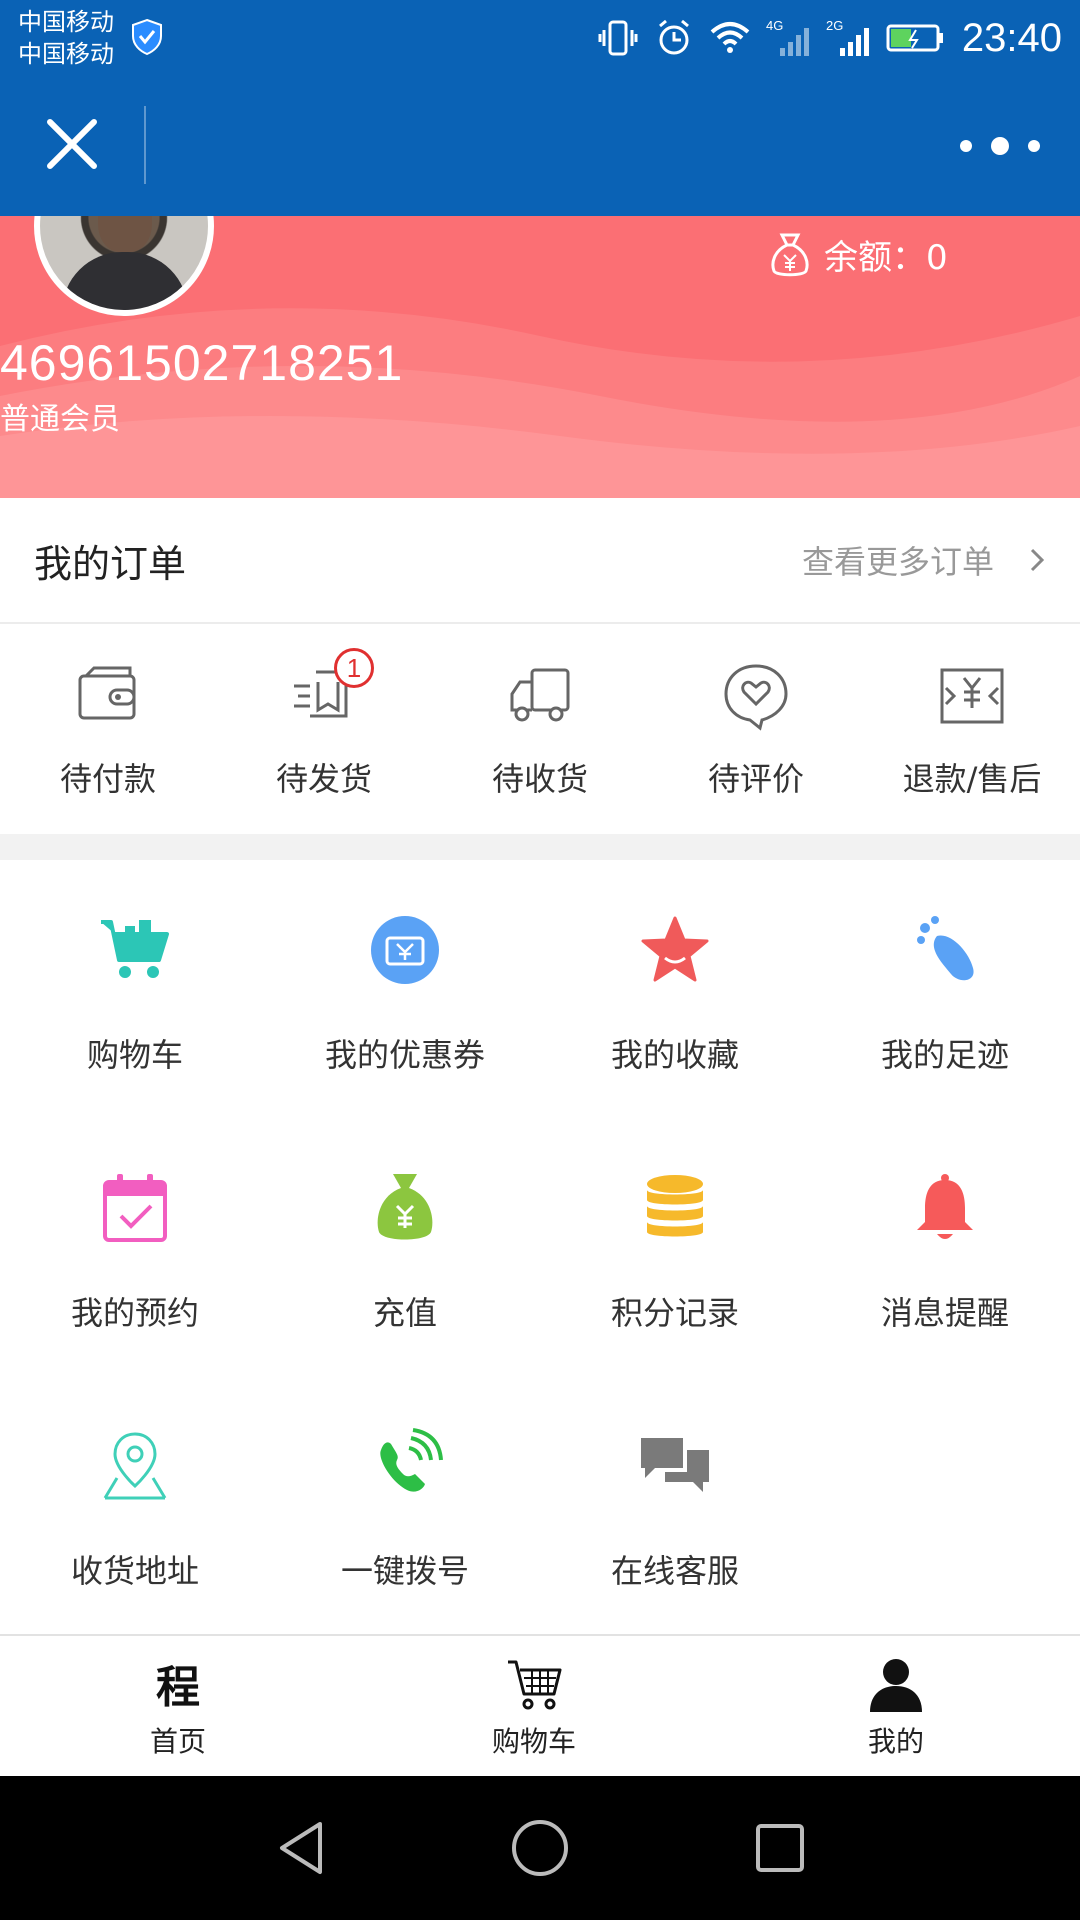 The height and width of the screenshot is (1920, 1080). I want to click on order-pending-review: 待评价, so click(756, 728).